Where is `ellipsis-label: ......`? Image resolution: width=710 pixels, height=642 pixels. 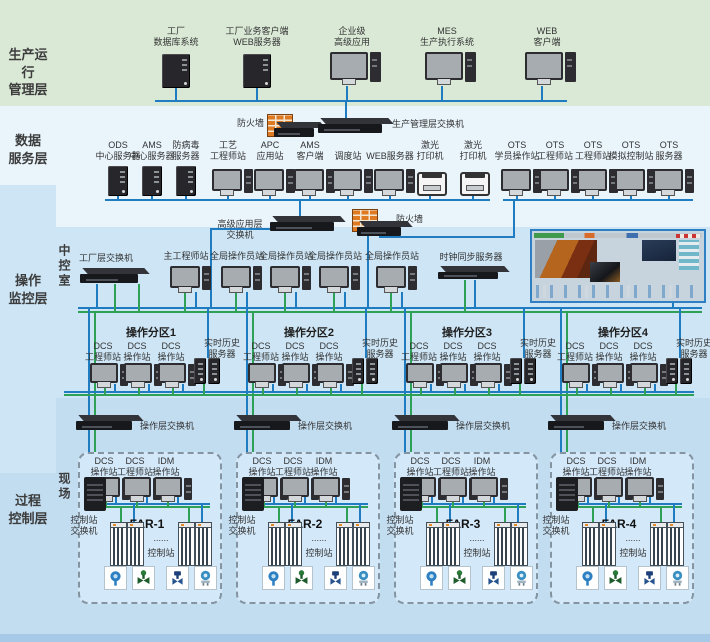
ellipsis-label: ...... is located at coordinates (633, 538).